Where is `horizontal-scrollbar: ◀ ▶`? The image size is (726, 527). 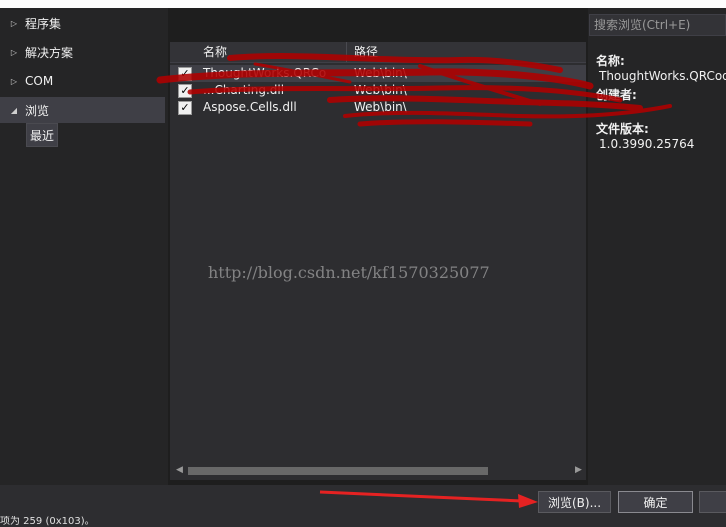 horizontal-scrollbar: ◀ ▶ is located at coordinates (378, 471).